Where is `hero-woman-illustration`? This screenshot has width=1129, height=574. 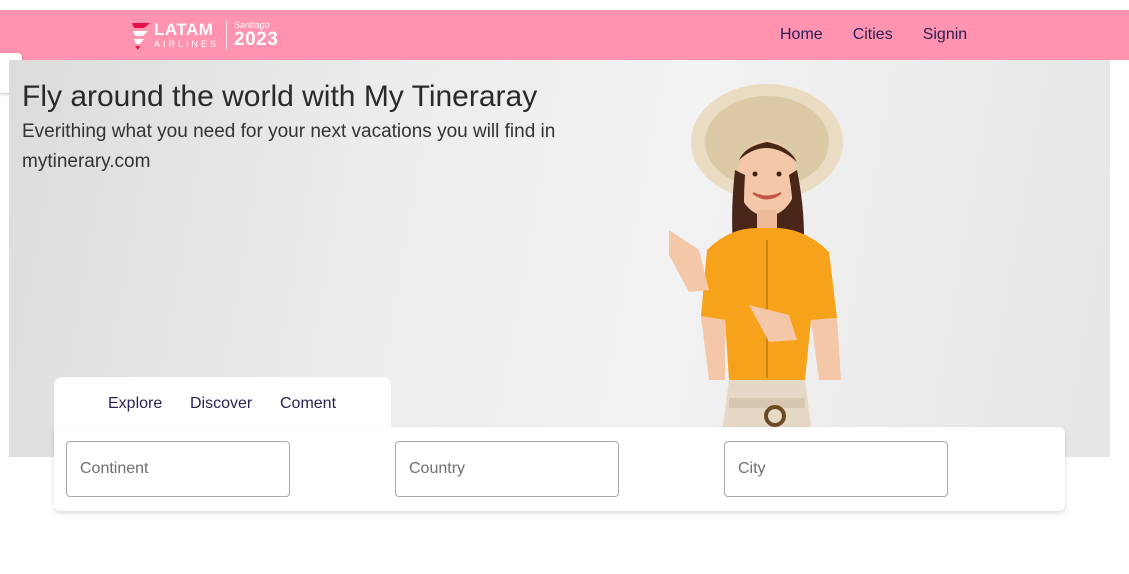
hero-woman-illustration is located at coordinates (756, 270).